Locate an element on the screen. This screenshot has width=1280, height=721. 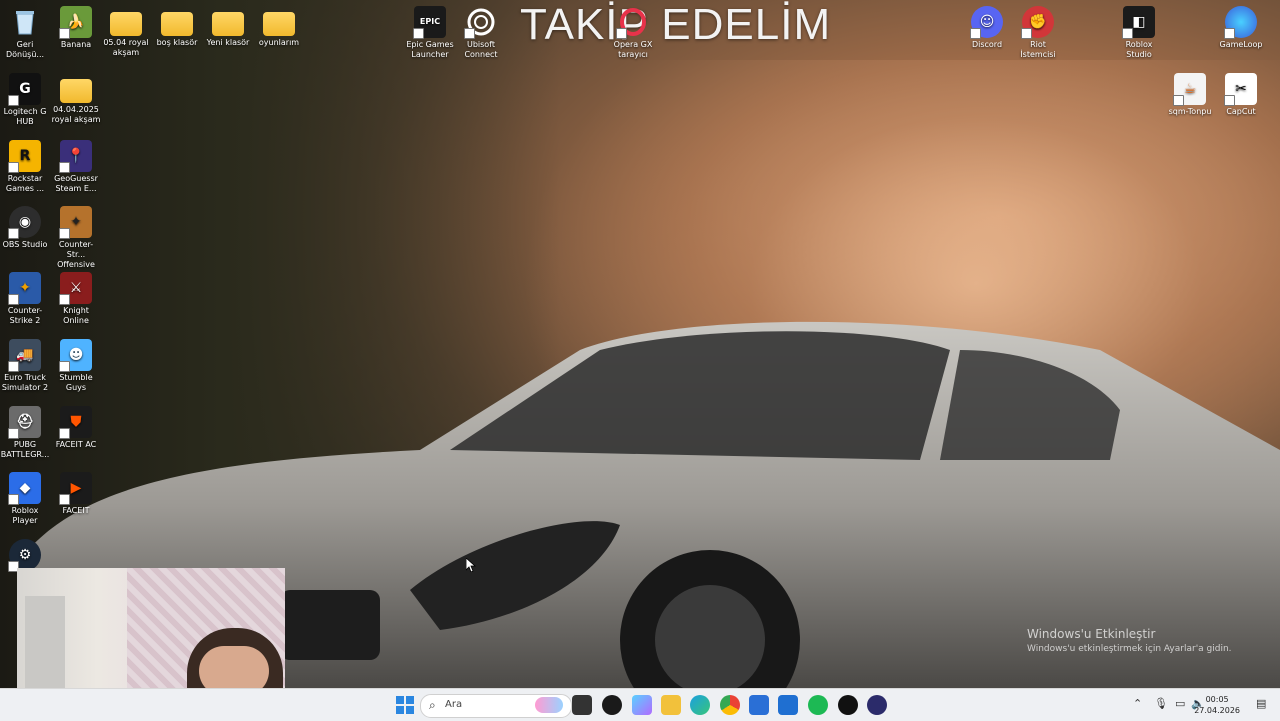
knight-online-shortcut: ⚔ Knight Online is located at coordinates (76, 299).